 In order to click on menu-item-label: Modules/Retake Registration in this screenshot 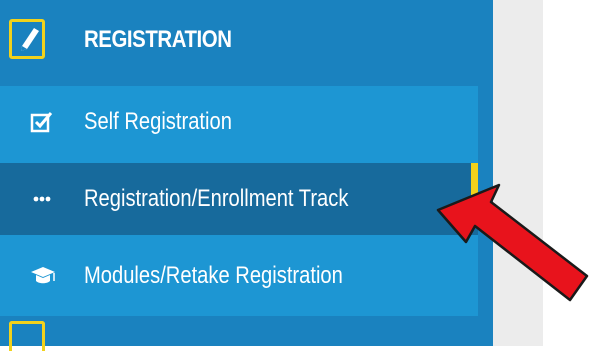, I will do `click(213, 275)`.